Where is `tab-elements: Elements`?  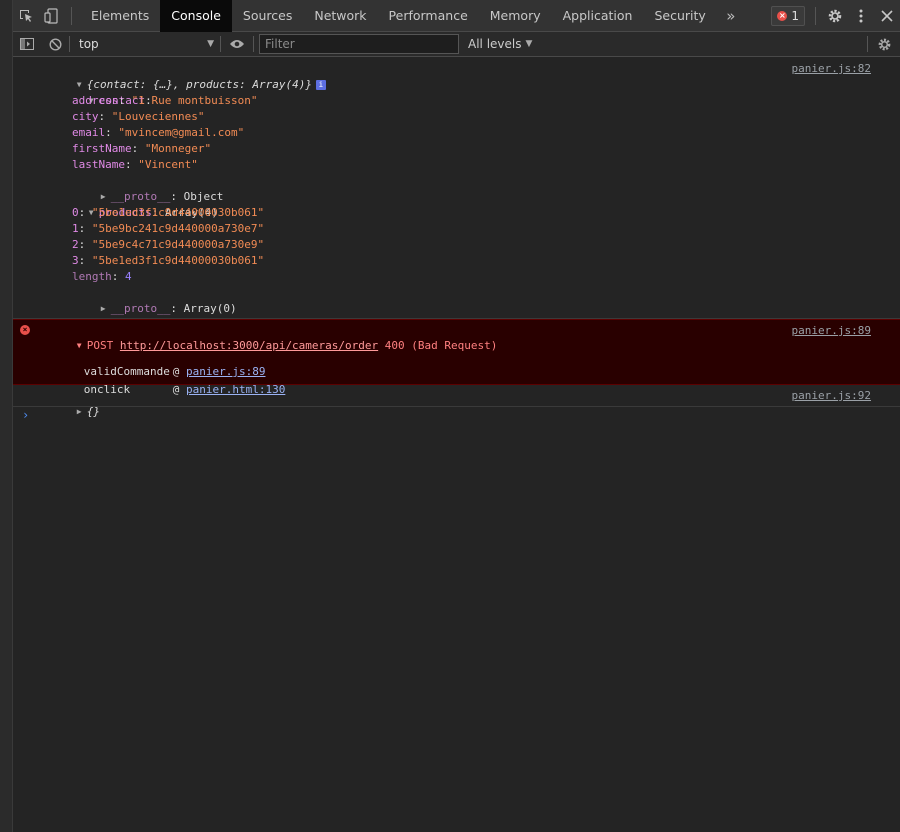
tab-elements: Elements is located at coordinates (120, 16).